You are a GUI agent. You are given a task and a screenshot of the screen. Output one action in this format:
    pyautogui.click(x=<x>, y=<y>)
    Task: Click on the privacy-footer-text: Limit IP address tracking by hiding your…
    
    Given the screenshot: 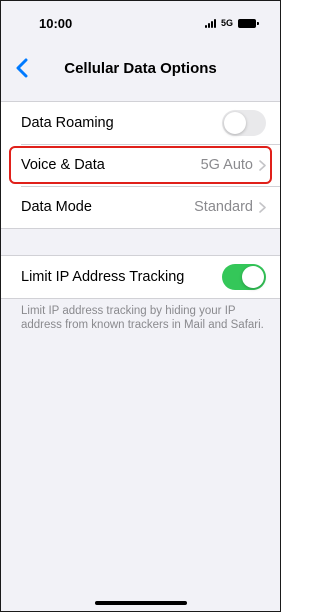 What is the action you would take?
    pyautogui.click(x=142, y=318)
    